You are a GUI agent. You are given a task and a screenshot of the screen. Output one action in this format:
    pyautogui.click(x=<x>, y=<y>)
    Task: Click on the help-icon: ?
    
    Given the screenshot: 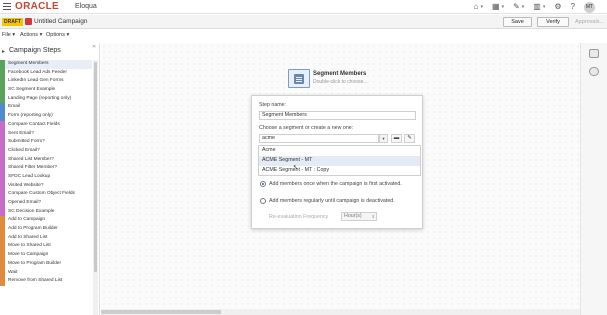 What is the action you would take?
    pyautogui.click(x=573, y=7)
    